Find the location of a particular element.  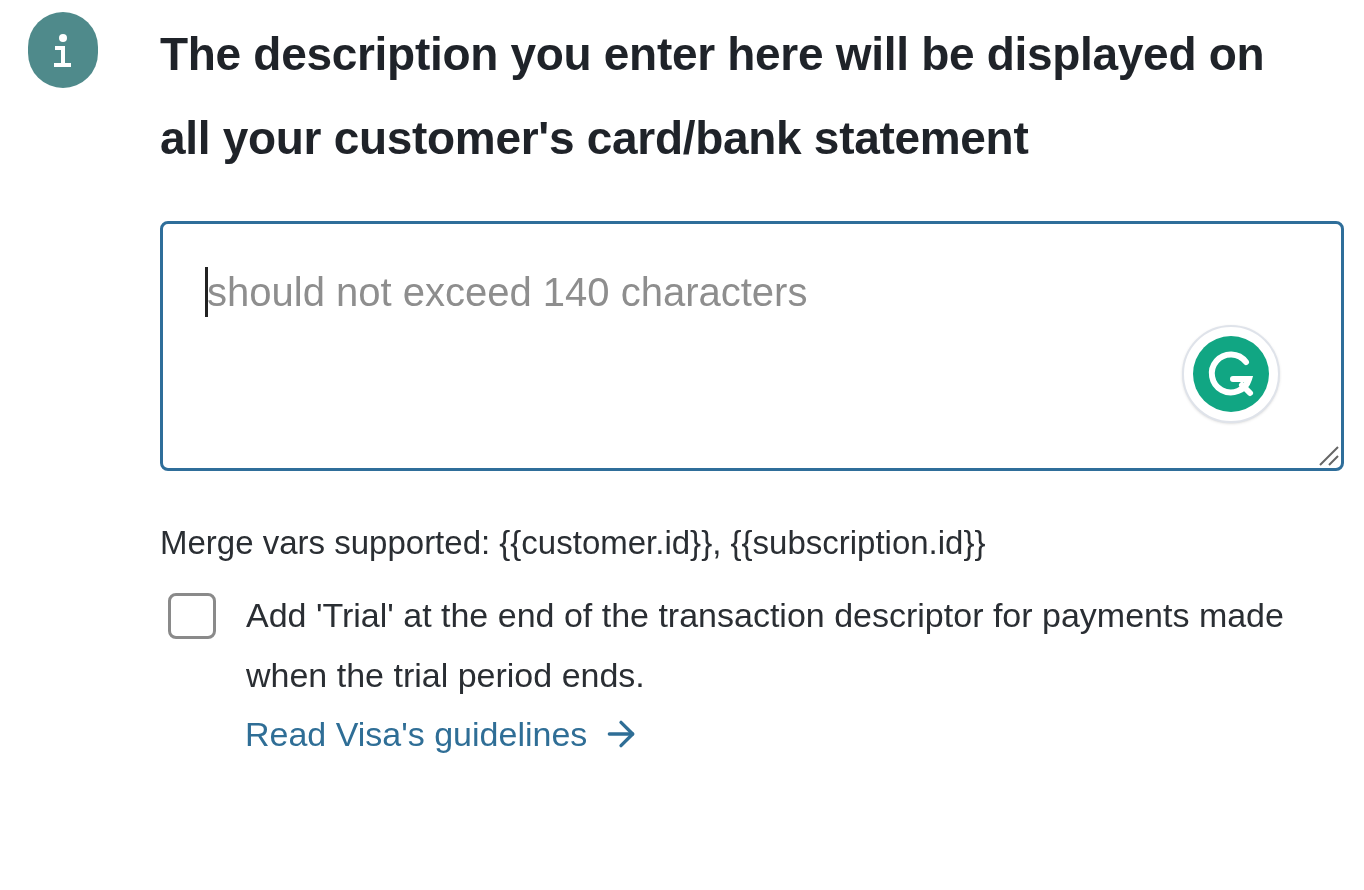

trial-option-label: Add 'Trial' at the end of the transaction descriptor for payments made when the trial period ends. is located at coordinates (765, 645).